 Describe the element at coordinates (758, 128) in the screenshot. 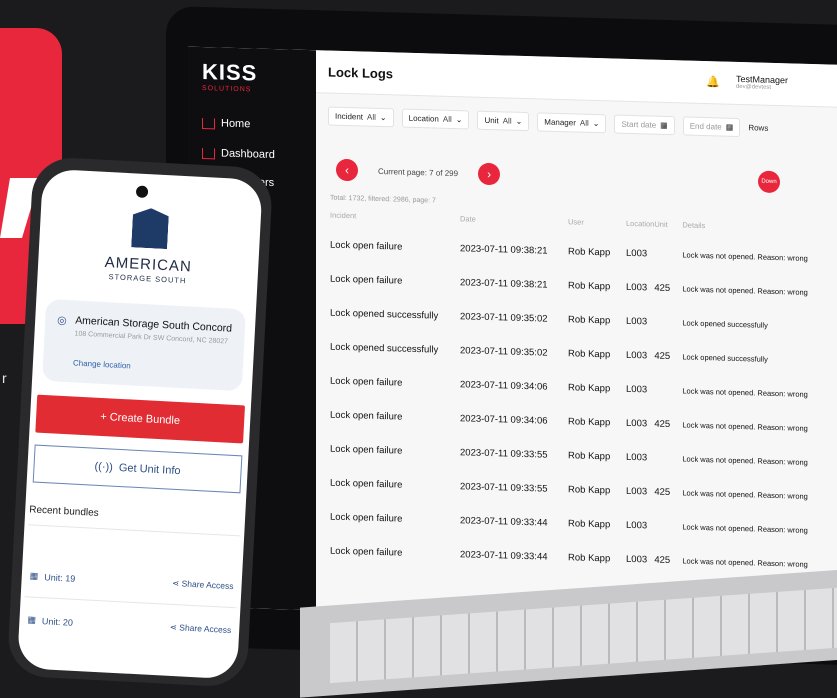

I see `rows-label: Rows` at that location.